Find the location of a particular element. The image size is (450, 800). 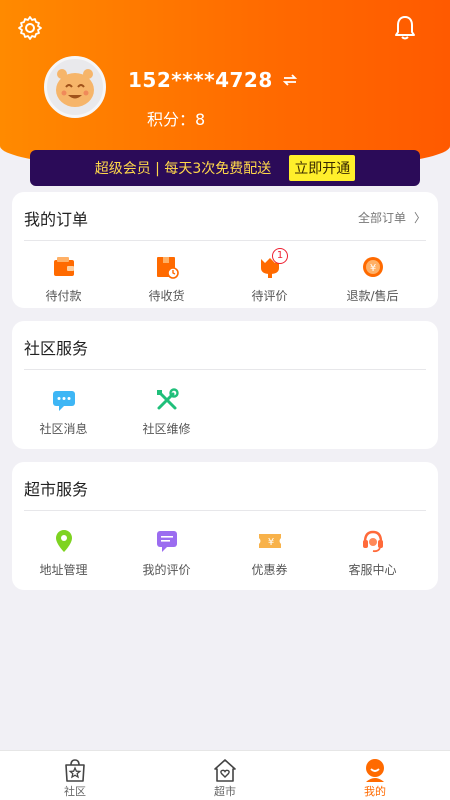

location-icon is located at coordinates (63, 541).